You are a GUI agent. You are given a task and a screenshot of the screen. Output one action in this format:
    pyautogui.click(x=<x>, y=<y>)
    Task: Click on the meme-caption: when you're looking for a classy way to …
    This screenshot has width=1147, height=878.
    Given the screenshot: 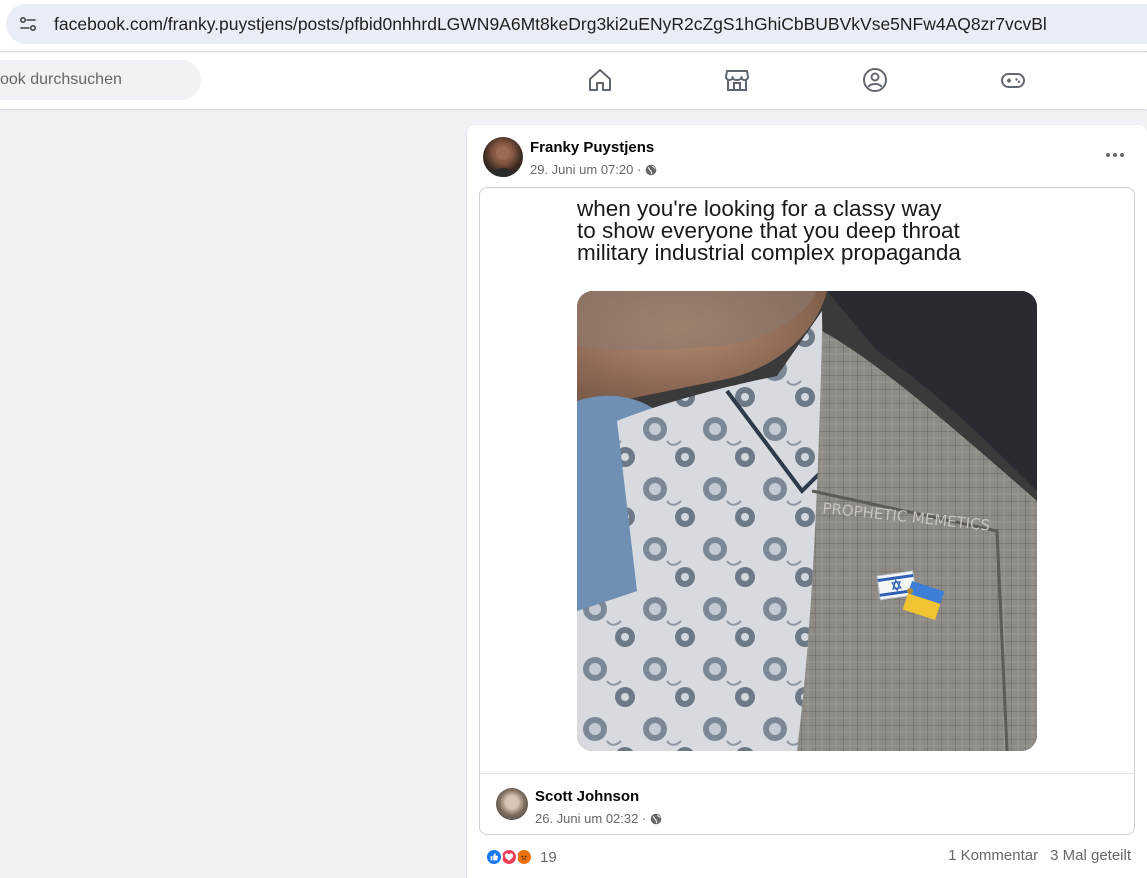 What is the action you would take?
    pyautogui.click(x=807, y=230)
    